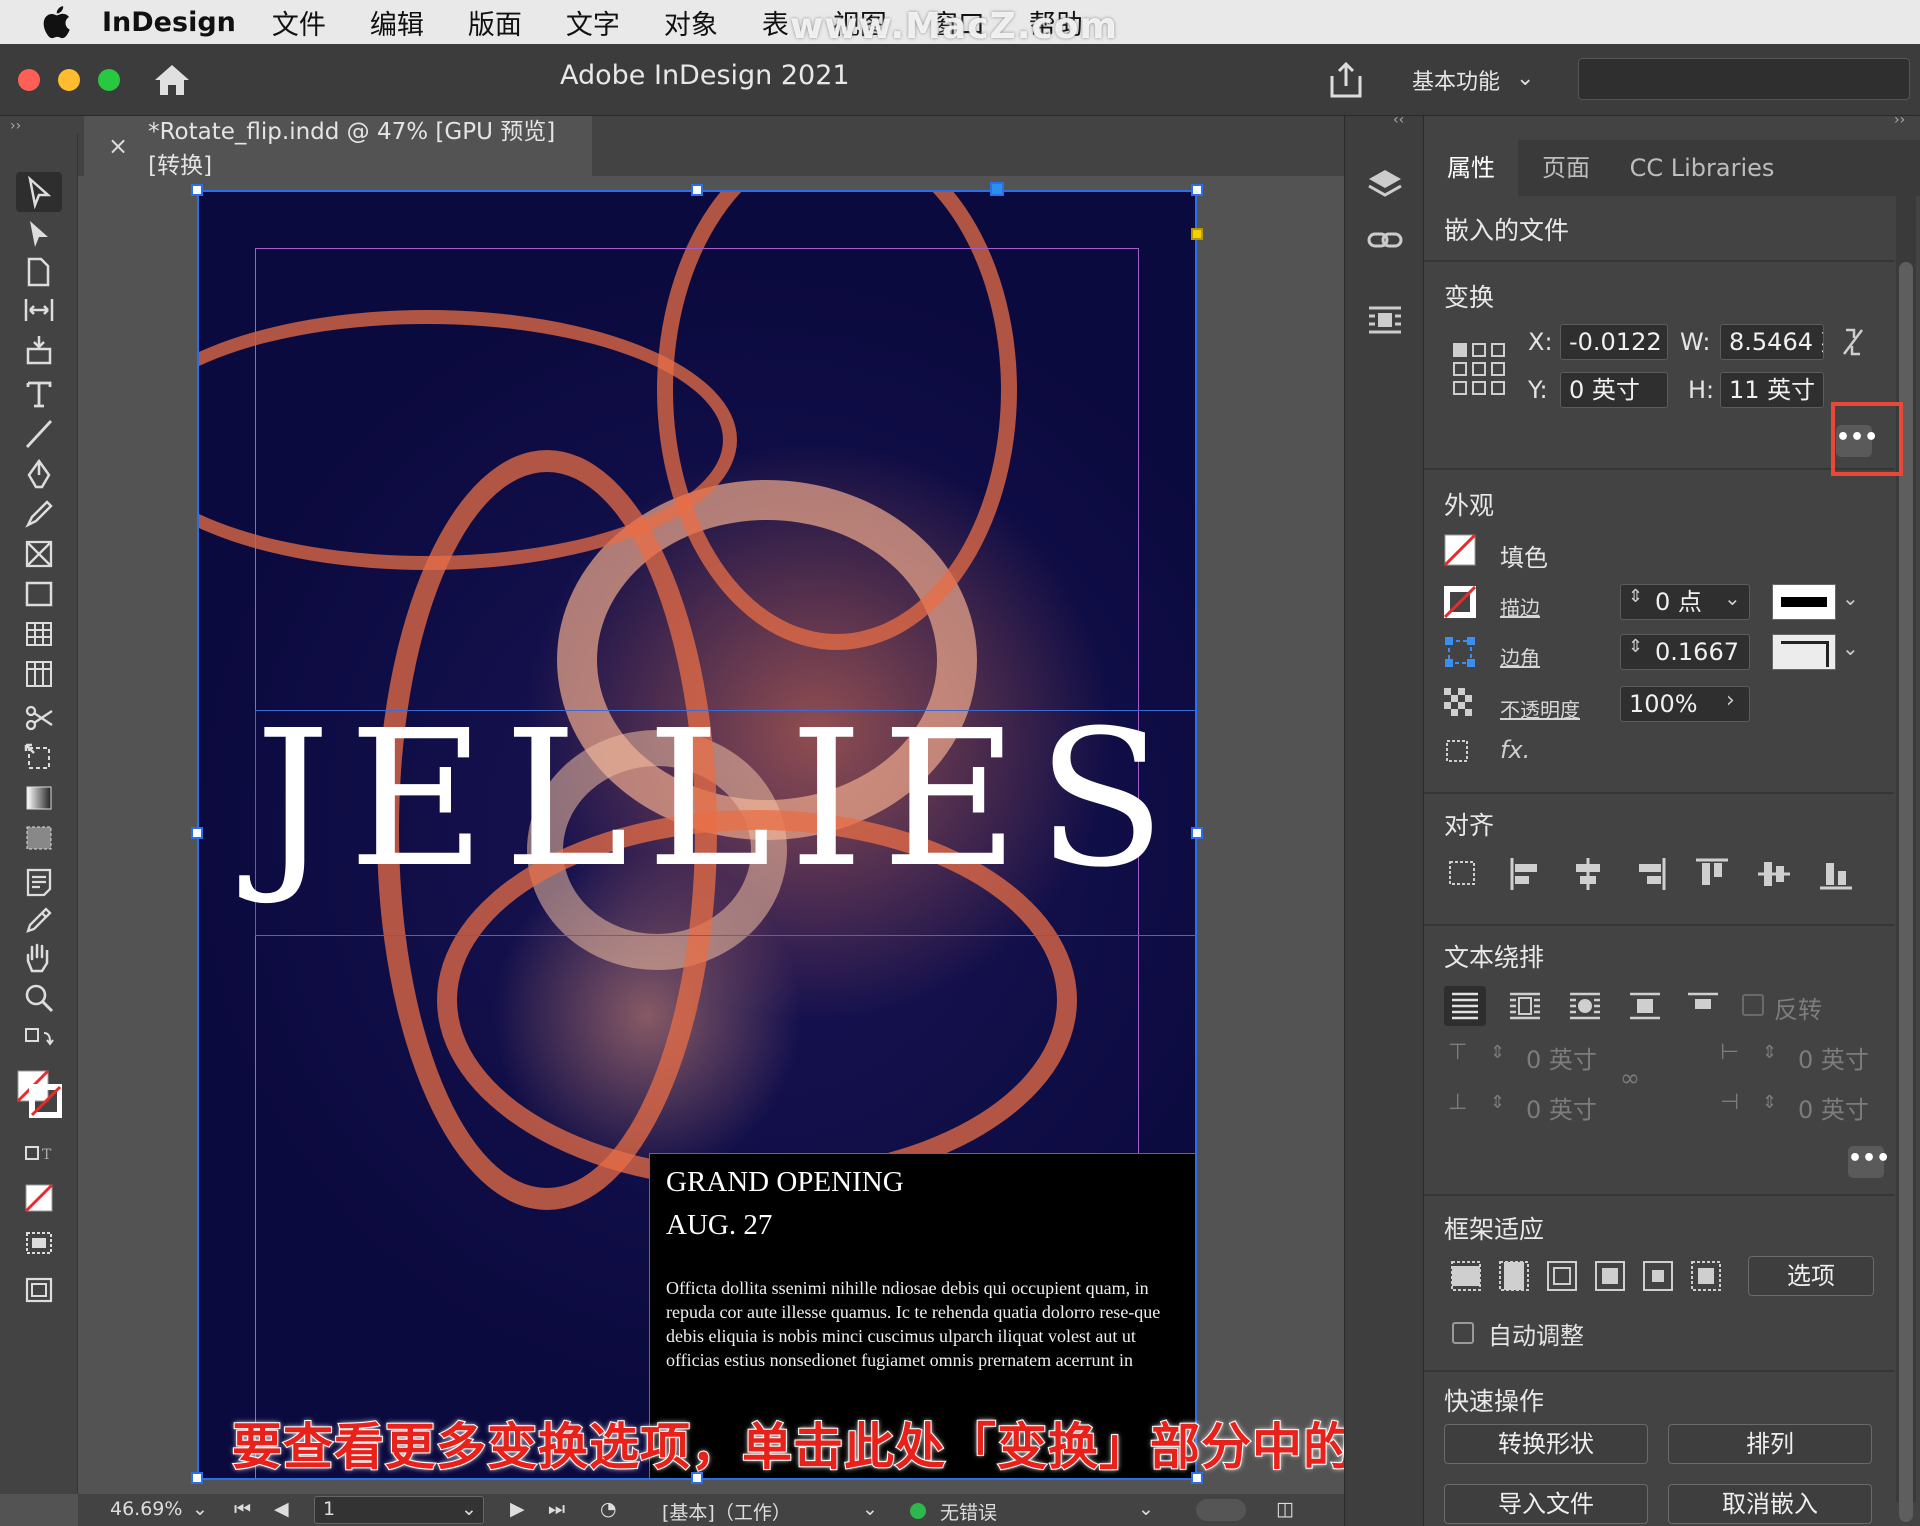  What do you see at coordinates (775, 22) in the screenshot?
I see `menu-table: 表` at bounding box center [775, 22].